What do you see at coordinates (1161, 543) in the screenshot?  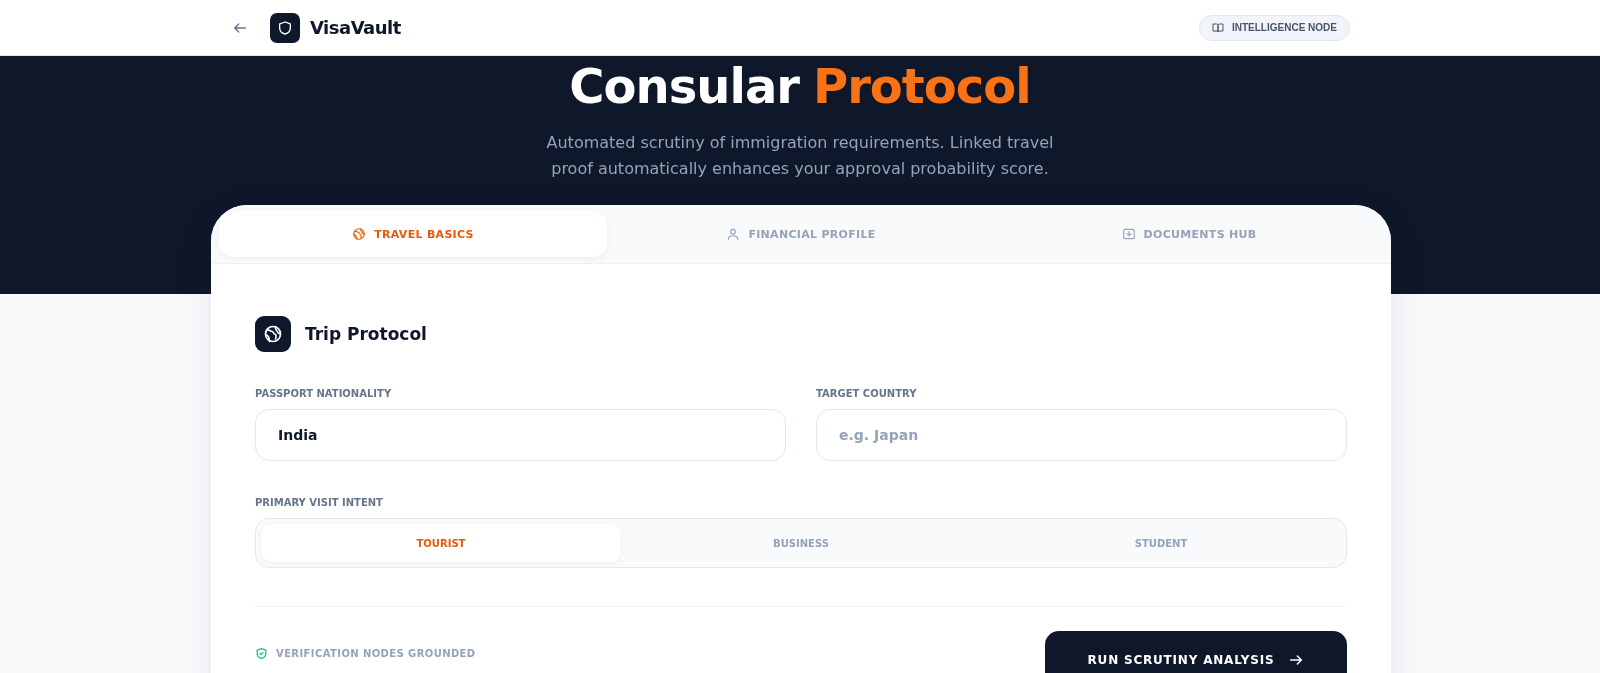 I see `intent-option: STUDENT` at bounding box center [1161, 543].